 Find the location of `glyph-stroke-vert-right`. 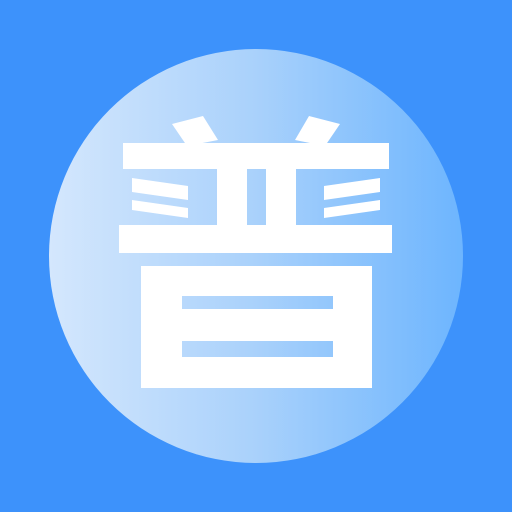

glyph-stroke-vert-right is located at coordinates (281, 196).